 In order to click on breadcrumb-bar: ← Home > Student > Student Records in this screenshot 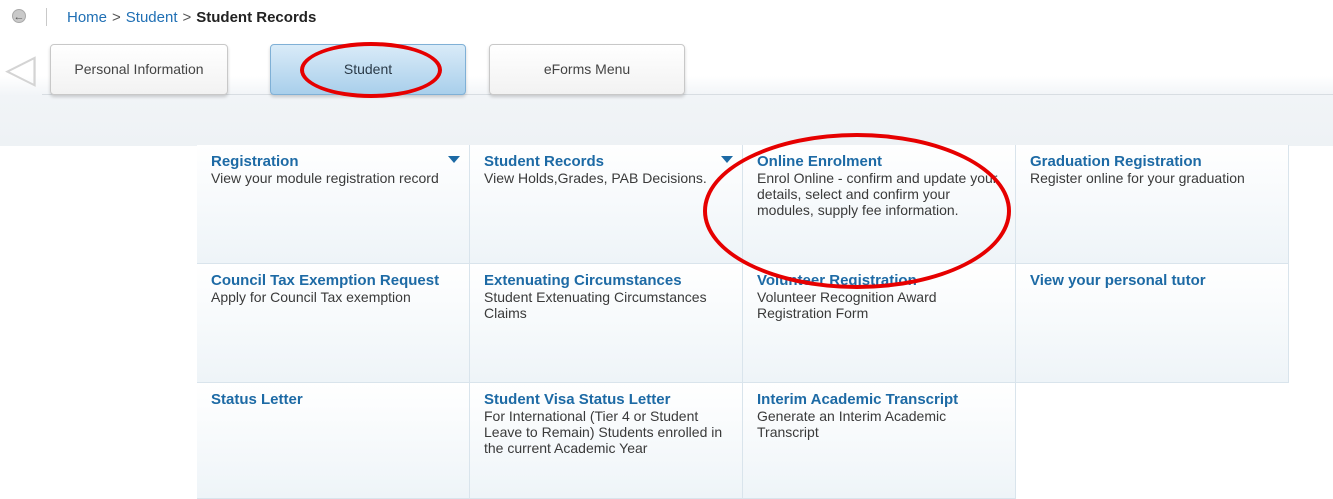, I will do `click(666, 18)`.